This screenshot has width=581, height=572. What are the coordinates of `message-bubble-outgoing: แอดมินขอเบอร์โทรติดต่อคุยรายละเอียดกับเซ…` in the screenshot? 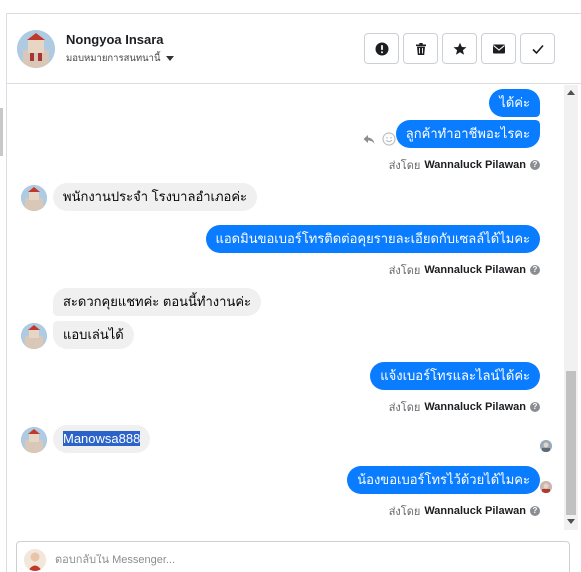 It's located at (372, 239).